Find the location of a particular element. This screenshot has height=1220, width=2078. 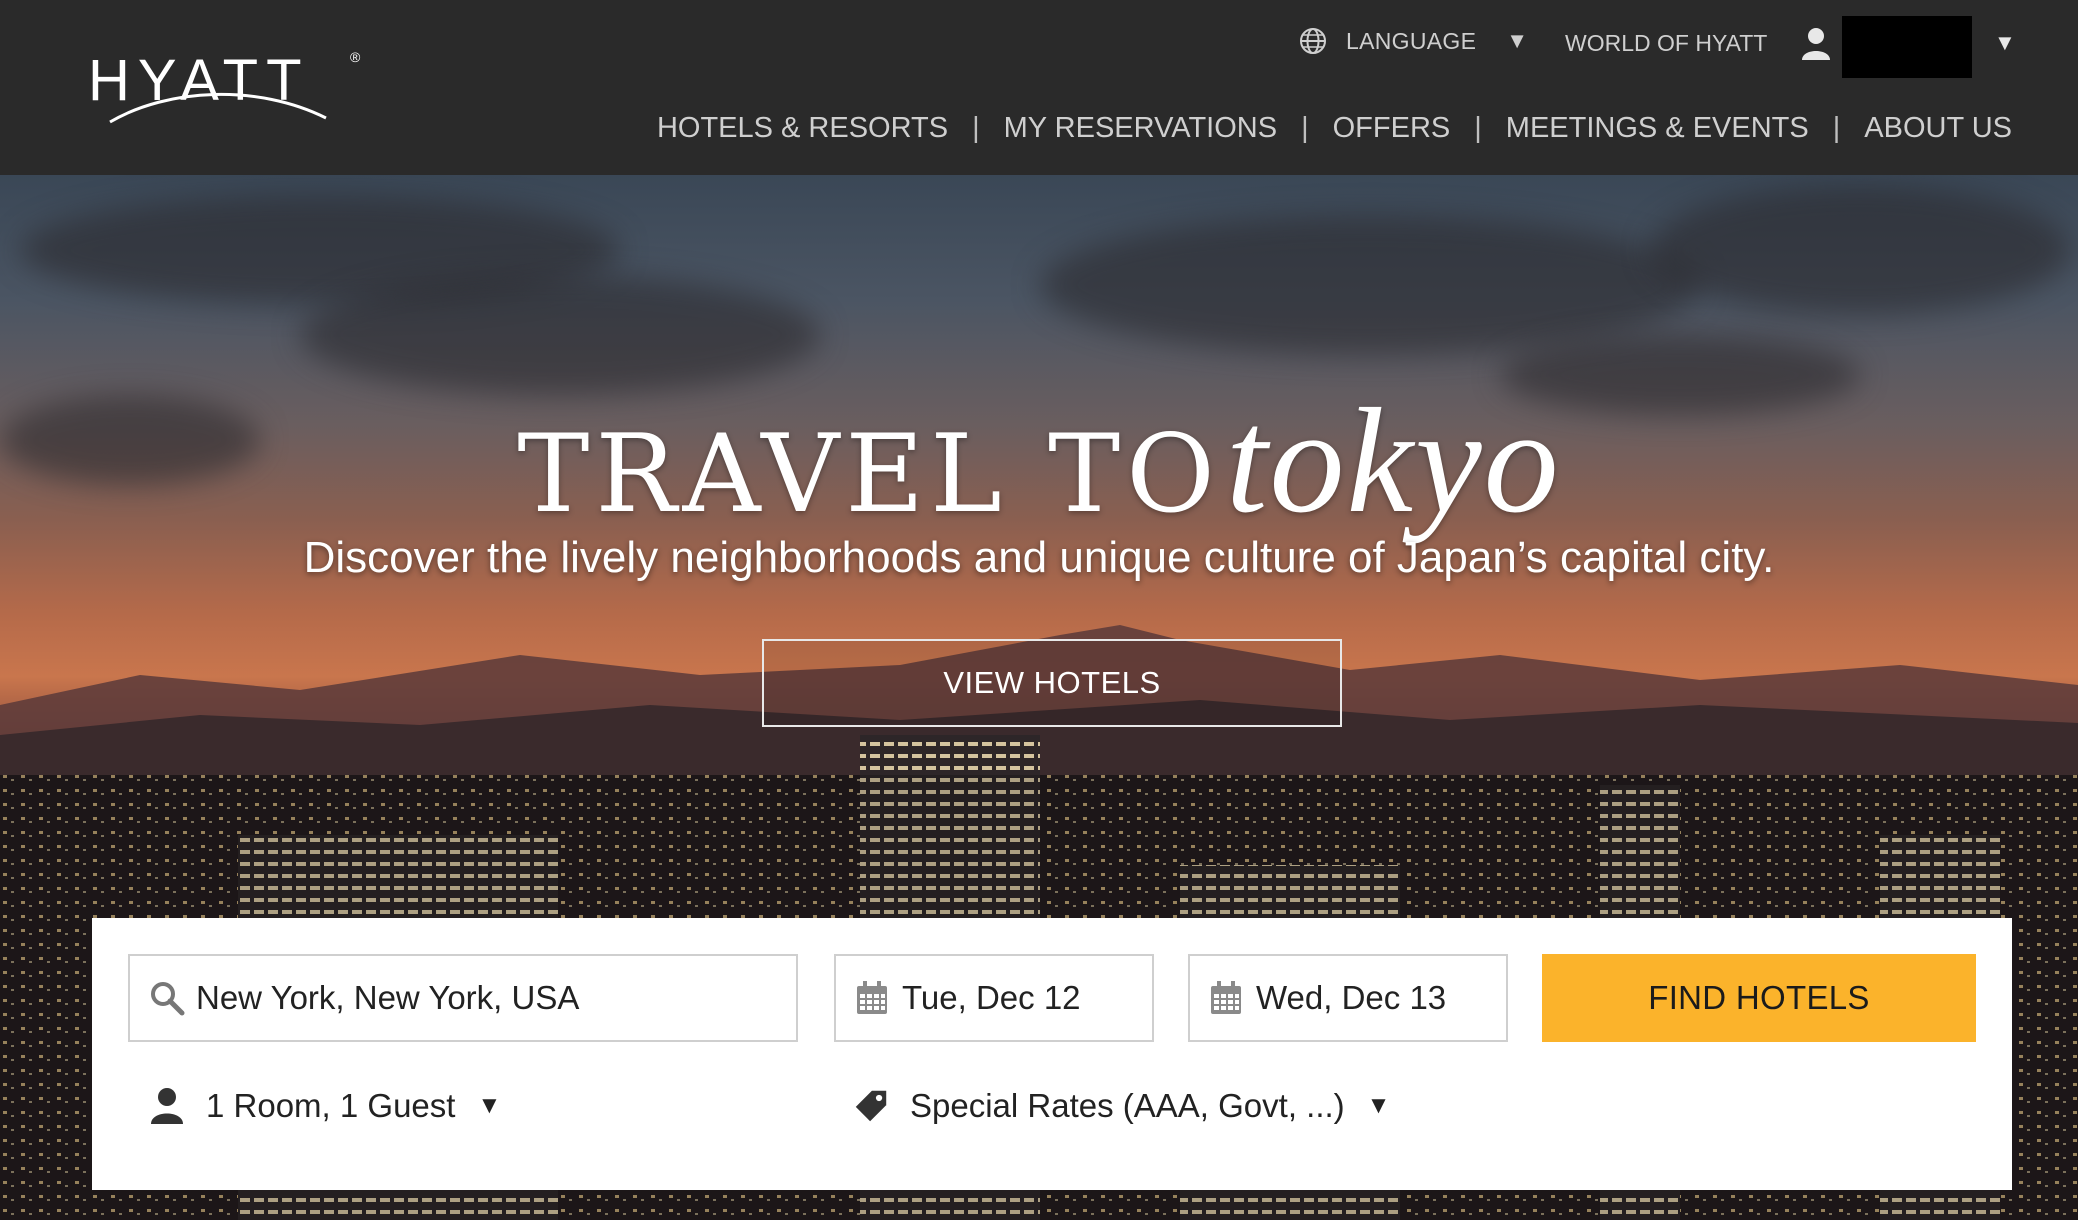

location-value: New York, New York, USA is located at coordinates (388, 997).